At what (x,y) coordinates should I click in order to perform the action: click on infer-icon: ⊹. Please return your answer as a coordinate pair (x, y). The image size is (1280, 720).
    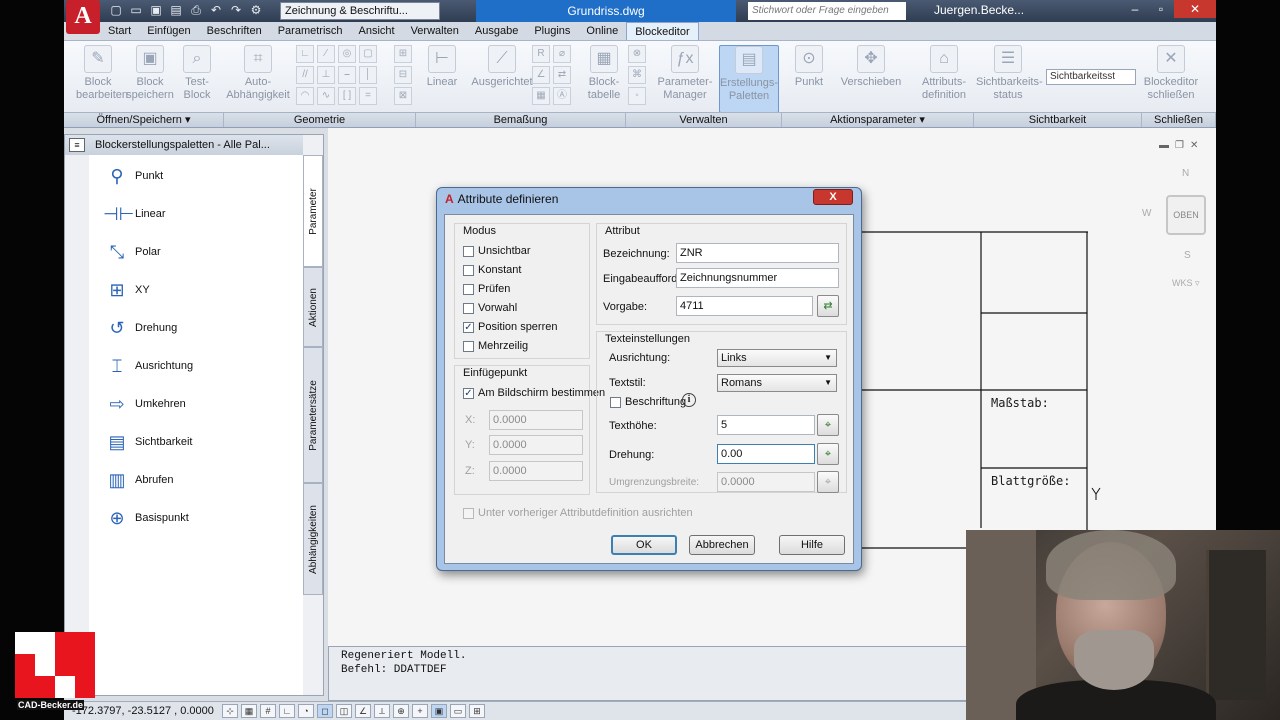
    Looking at the image, I should click on (230, 711).